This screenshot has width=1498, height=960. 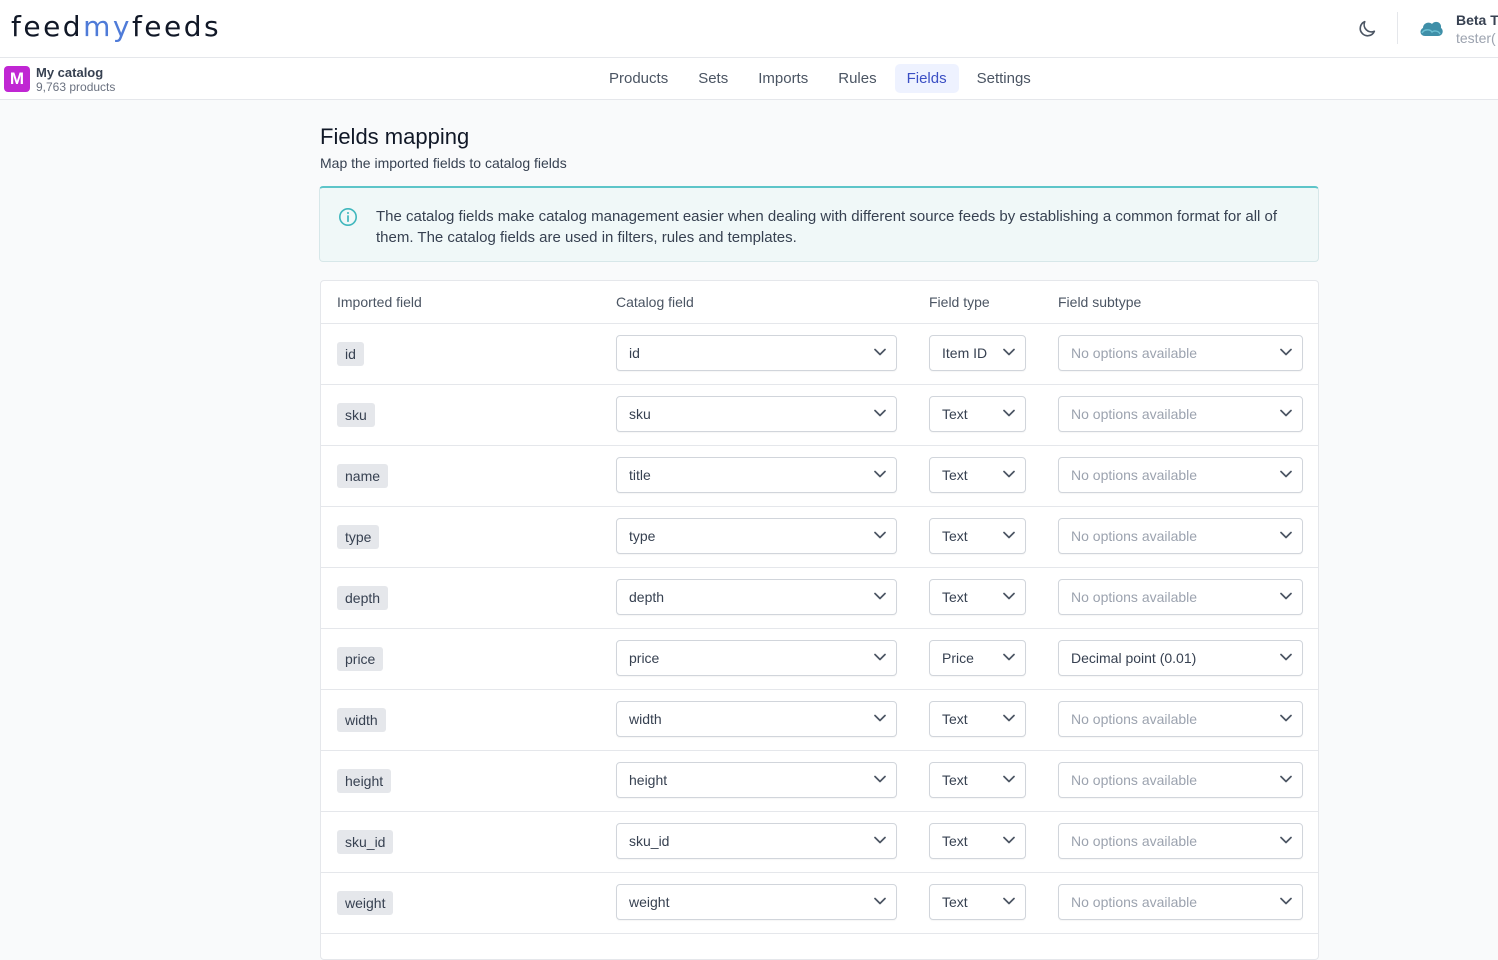 I want to click on app-logo: feedmyfeeds, so click(x=116, y=26).